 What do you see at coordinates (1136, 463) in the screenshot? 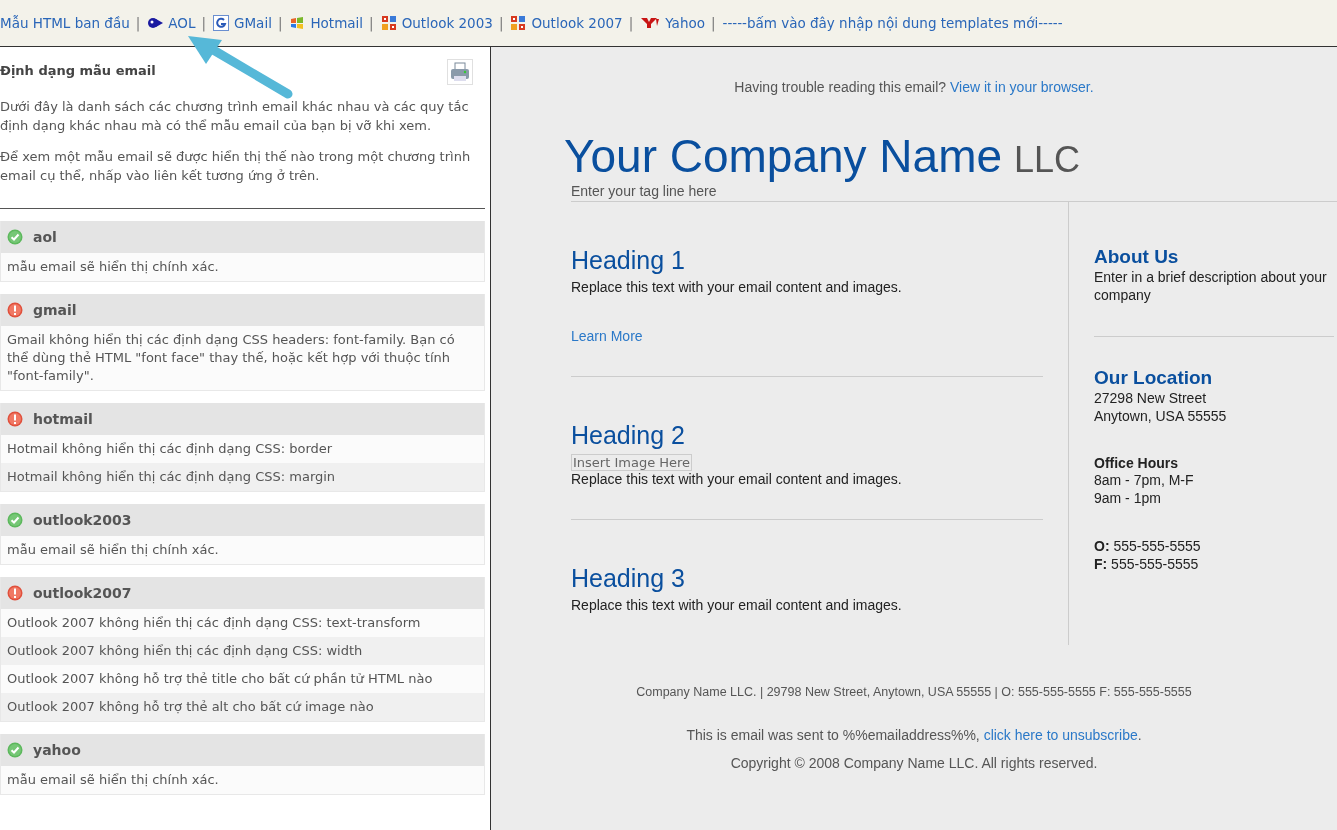
I see `hours-heading: Office Hours` at bounding box center [1136, 463].